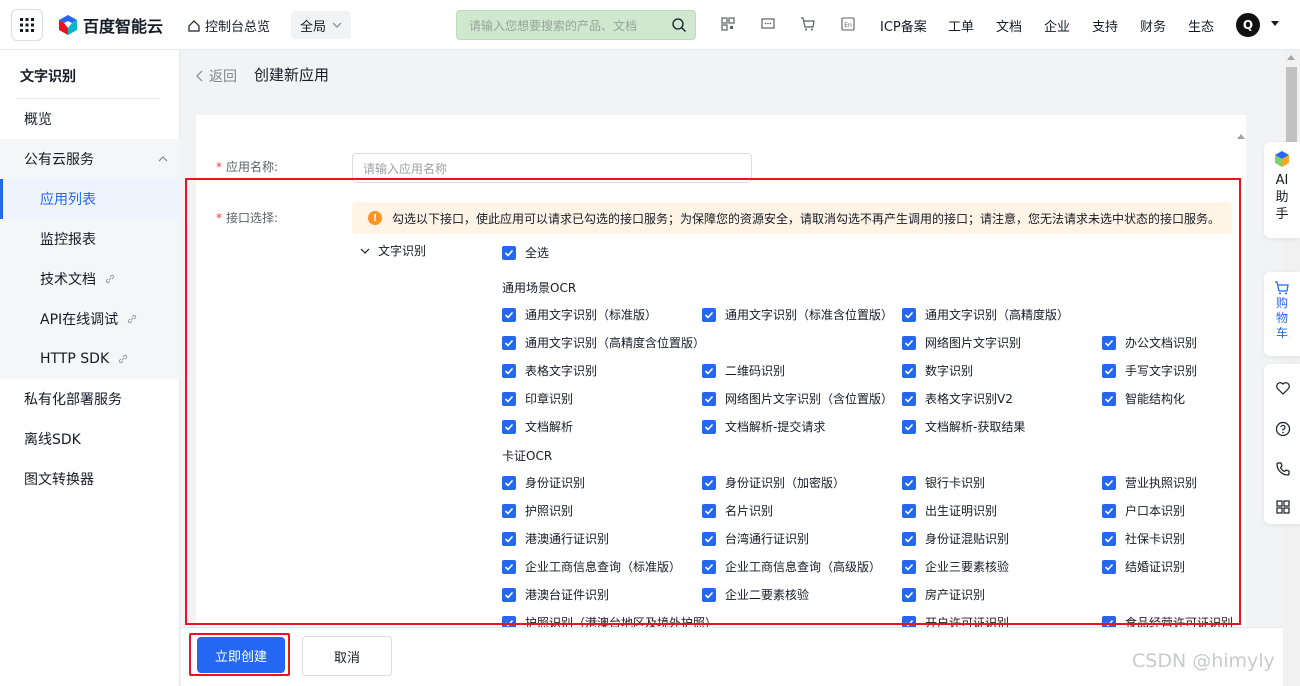 The image size is (1300, 686). I want to click on favorite-icon, so click(1283, 388).